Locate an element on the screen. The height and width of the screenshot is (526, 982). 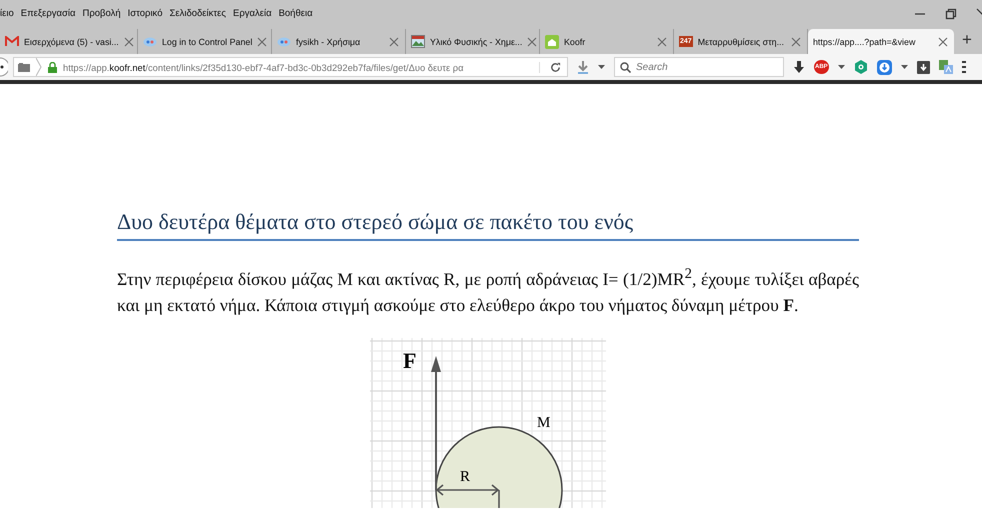
menu-item: Ιστορικό is located at coordinates (145, 13).